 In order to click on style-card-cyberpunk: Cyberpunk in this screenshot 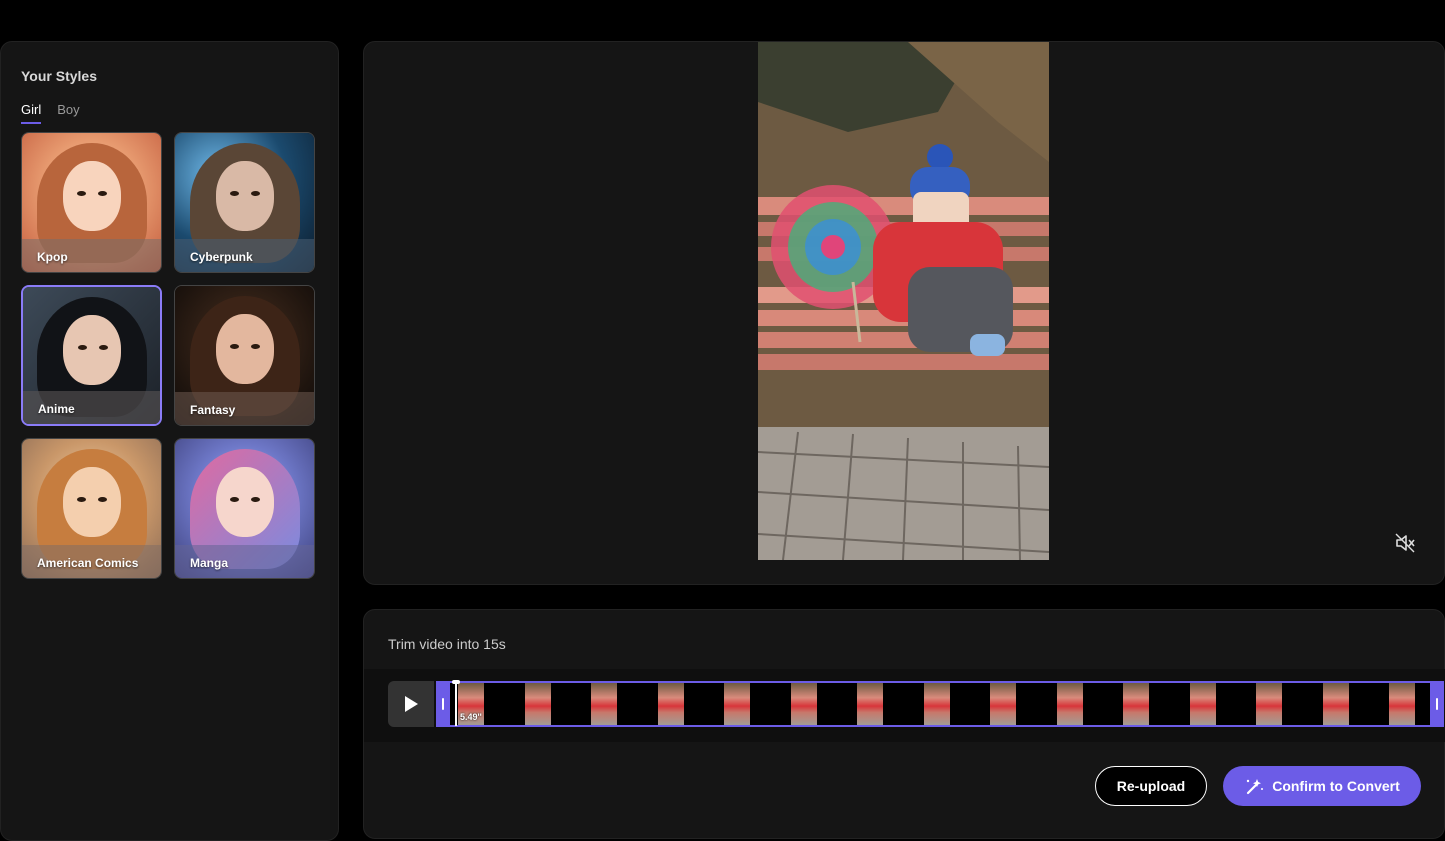, I will do `click(244, 202)`.